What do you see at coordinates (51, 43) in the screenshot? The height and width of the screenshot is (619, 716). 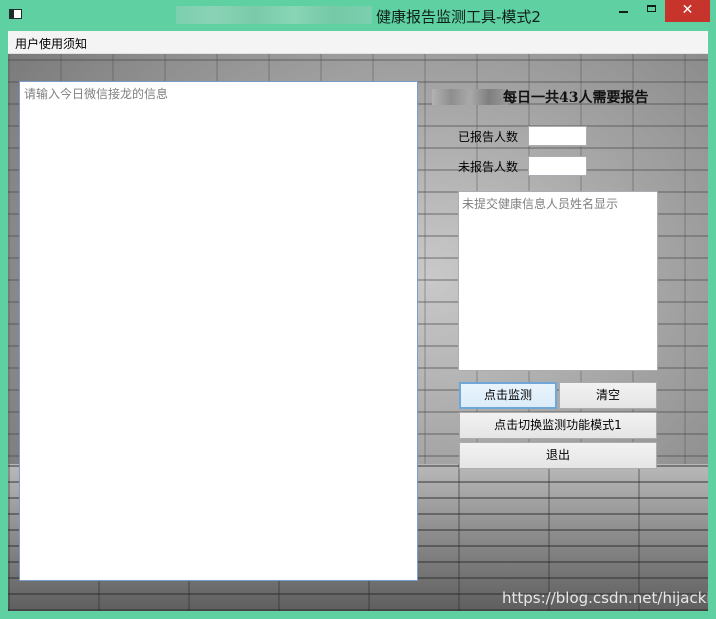 I see `menu-item-user-notice: 用户使用须知` at bounding box center [51, 43].